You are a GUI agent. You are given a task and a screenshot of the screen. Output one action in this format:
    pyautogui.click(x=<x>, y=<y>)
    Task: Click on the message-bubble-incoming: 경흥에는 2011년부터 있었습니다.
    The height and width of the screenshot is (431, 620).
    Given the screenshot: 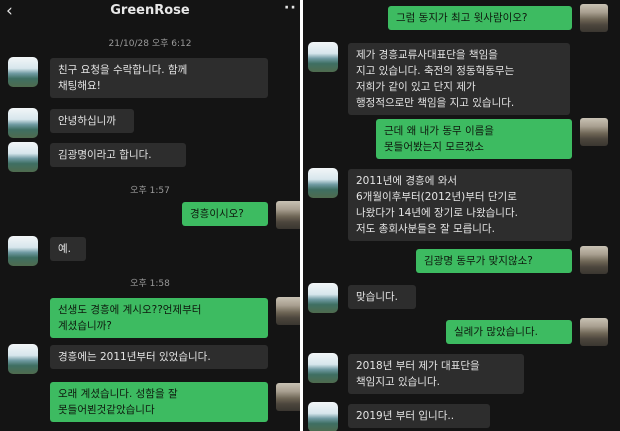 What is the action you would take?
    pyautogui.click(x=159, y=357)
    